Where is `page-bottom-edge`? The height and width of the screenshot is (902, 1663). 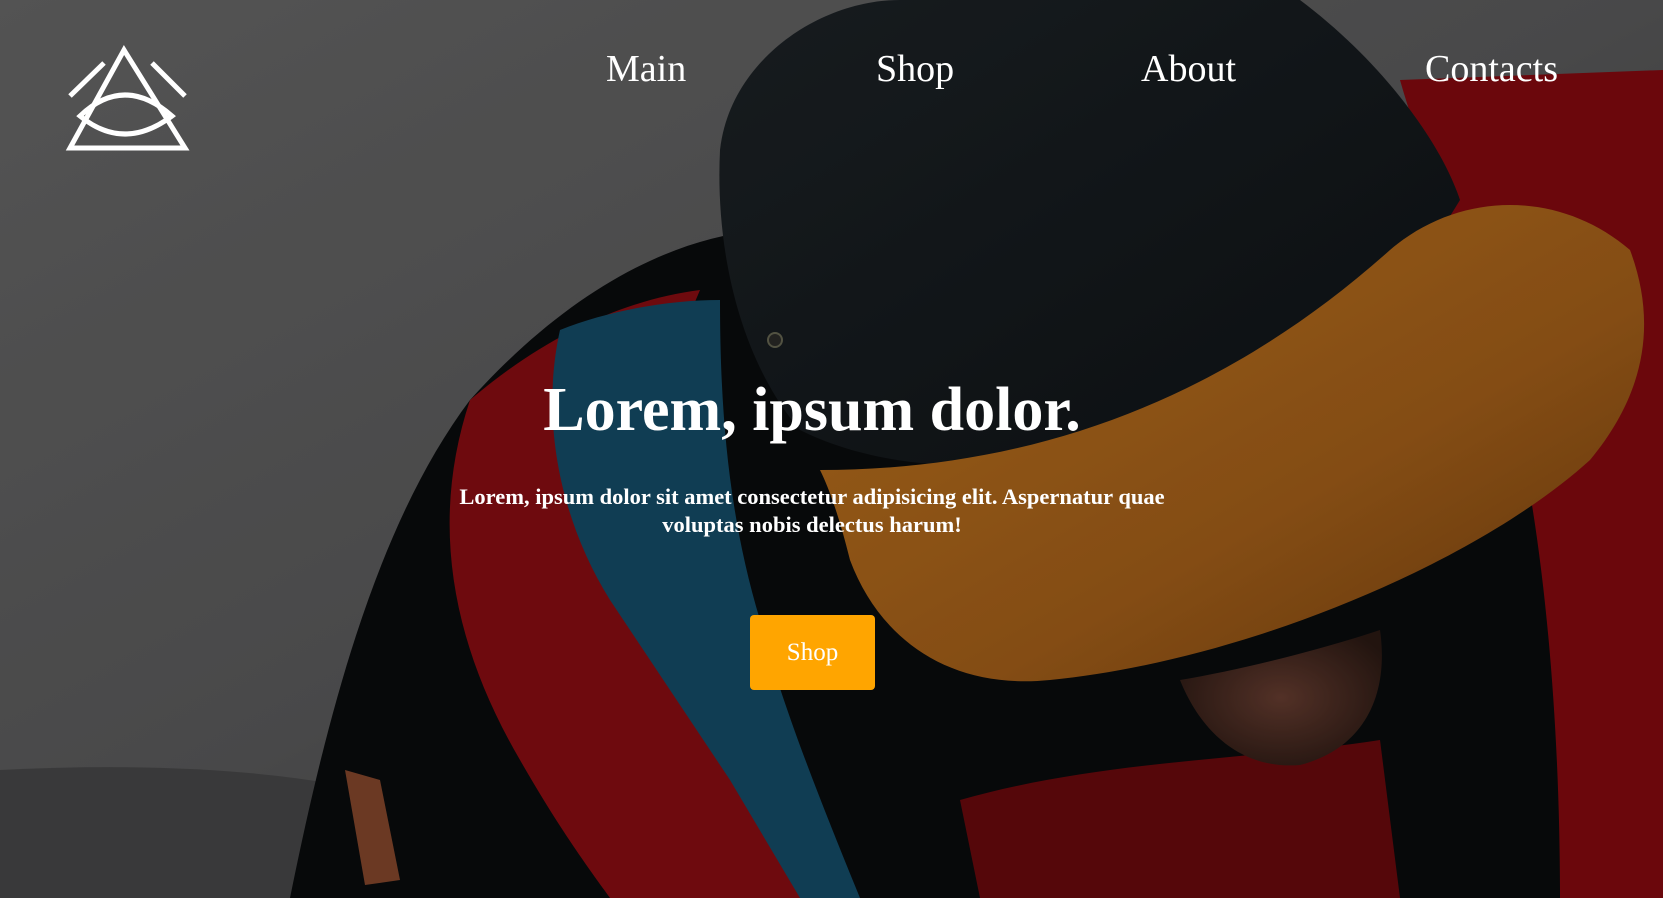 page-bottom-edge is located at coordinates (831, 900).